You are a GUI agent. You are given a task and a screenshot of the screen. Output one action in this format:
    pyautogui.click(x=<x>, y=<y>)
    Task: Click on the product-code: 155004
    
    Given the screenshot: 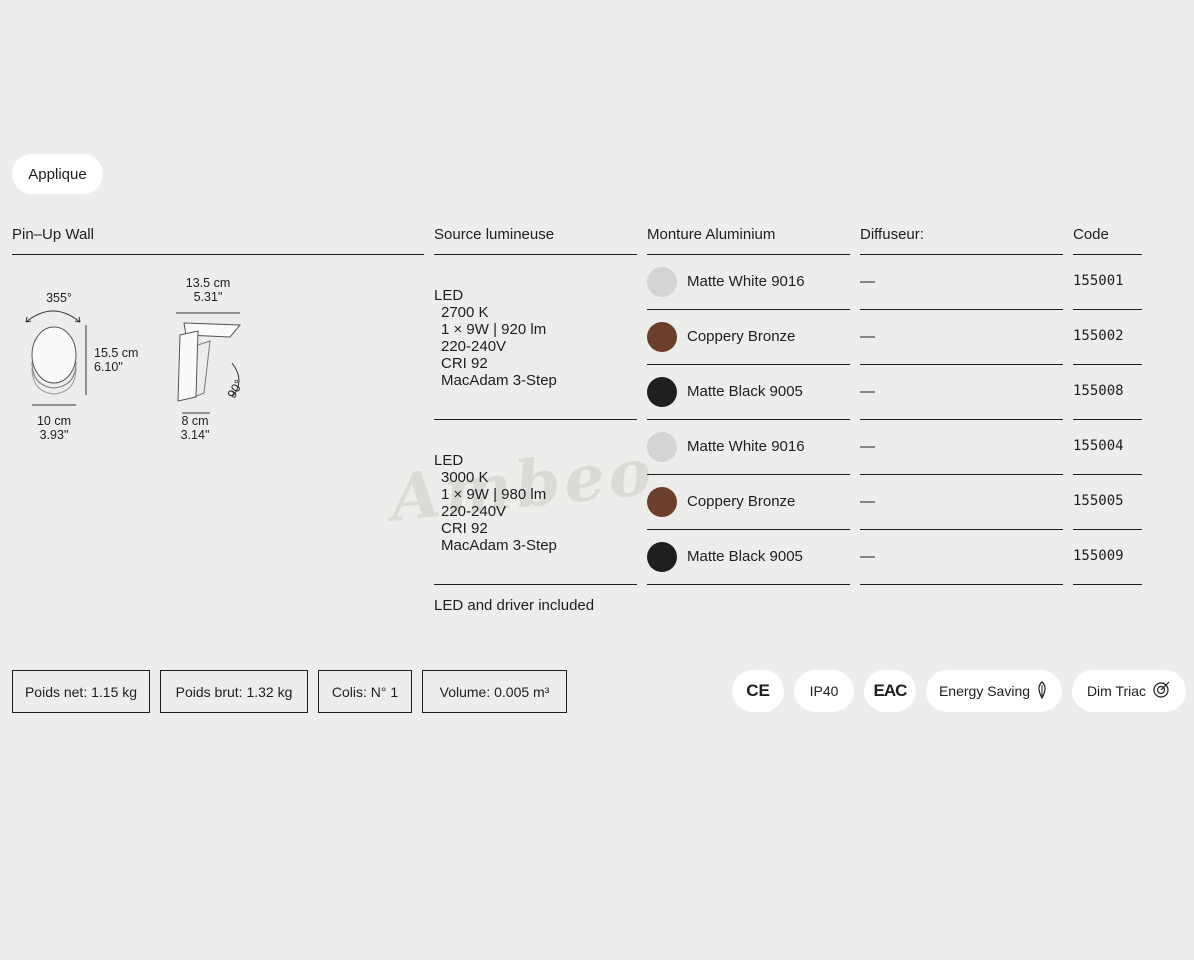 What is the action you would take?
    pyautogui.click(x=1098, y=446)
    